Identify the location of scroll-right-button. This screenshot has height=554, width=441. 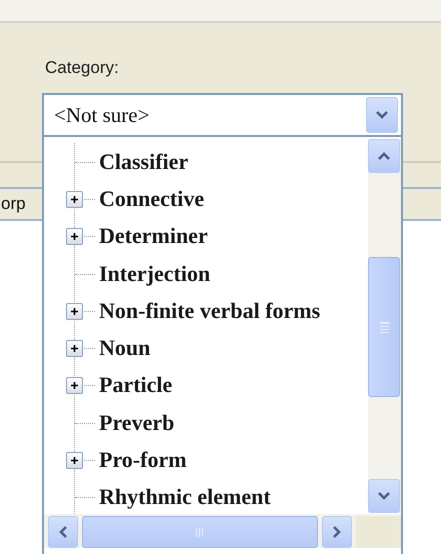
(337, 532).